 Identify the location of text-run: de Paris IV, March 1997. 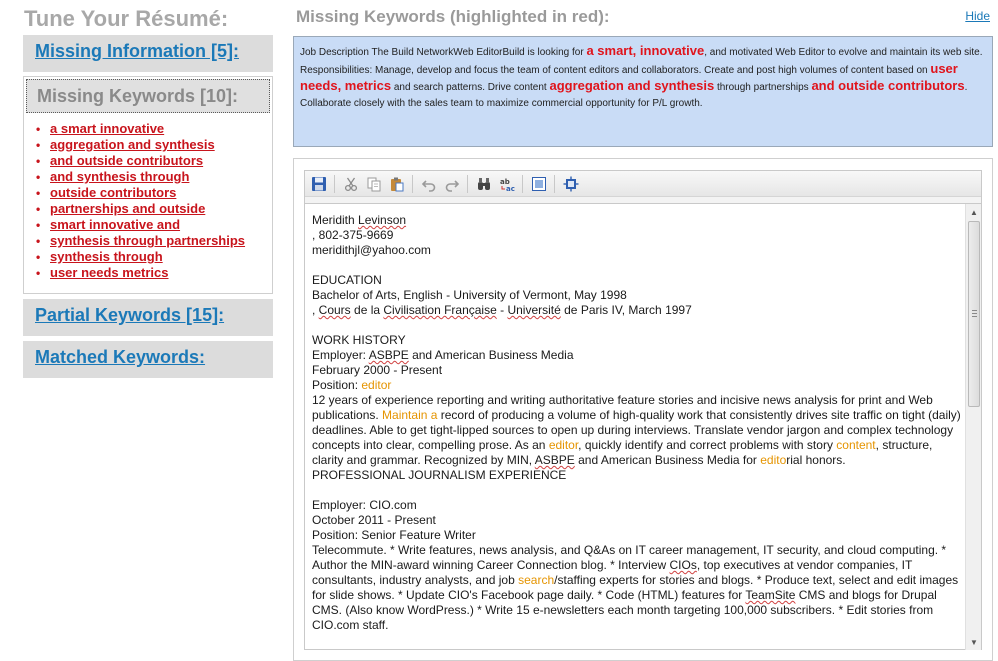
(626, 310).